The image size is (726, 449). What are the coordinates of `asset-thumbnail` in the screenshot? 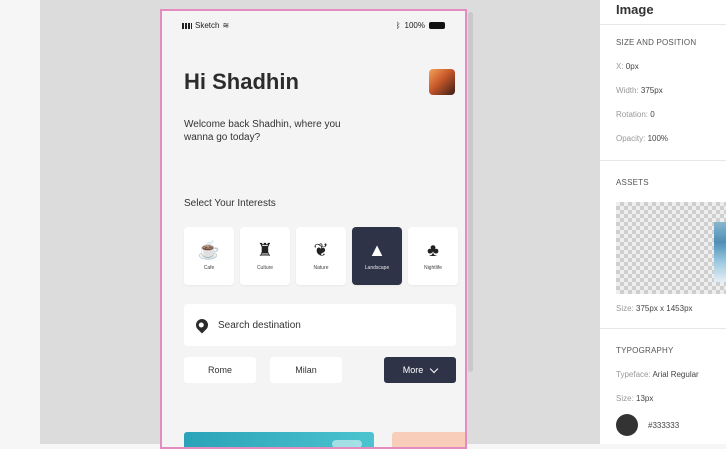 It's located at (671, 248).